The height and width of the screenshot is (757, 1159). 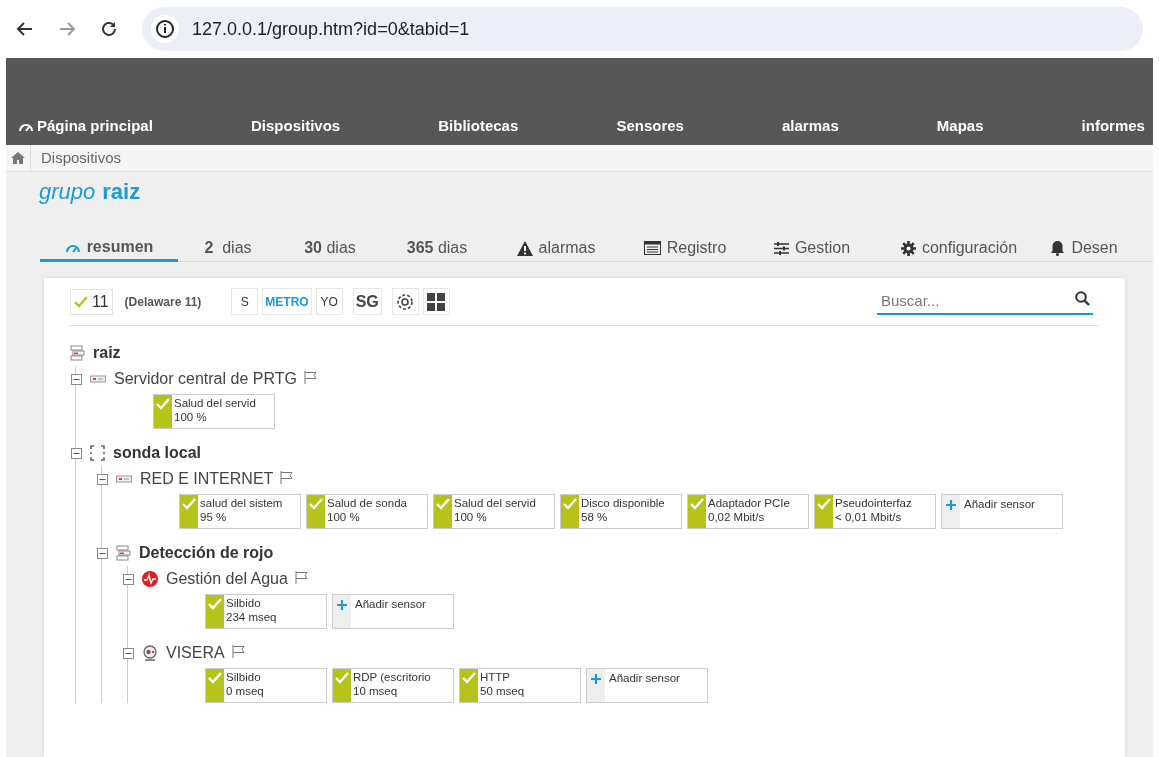 I want to click on nav-link: Bibliotecas, so click(x=478, y=125).